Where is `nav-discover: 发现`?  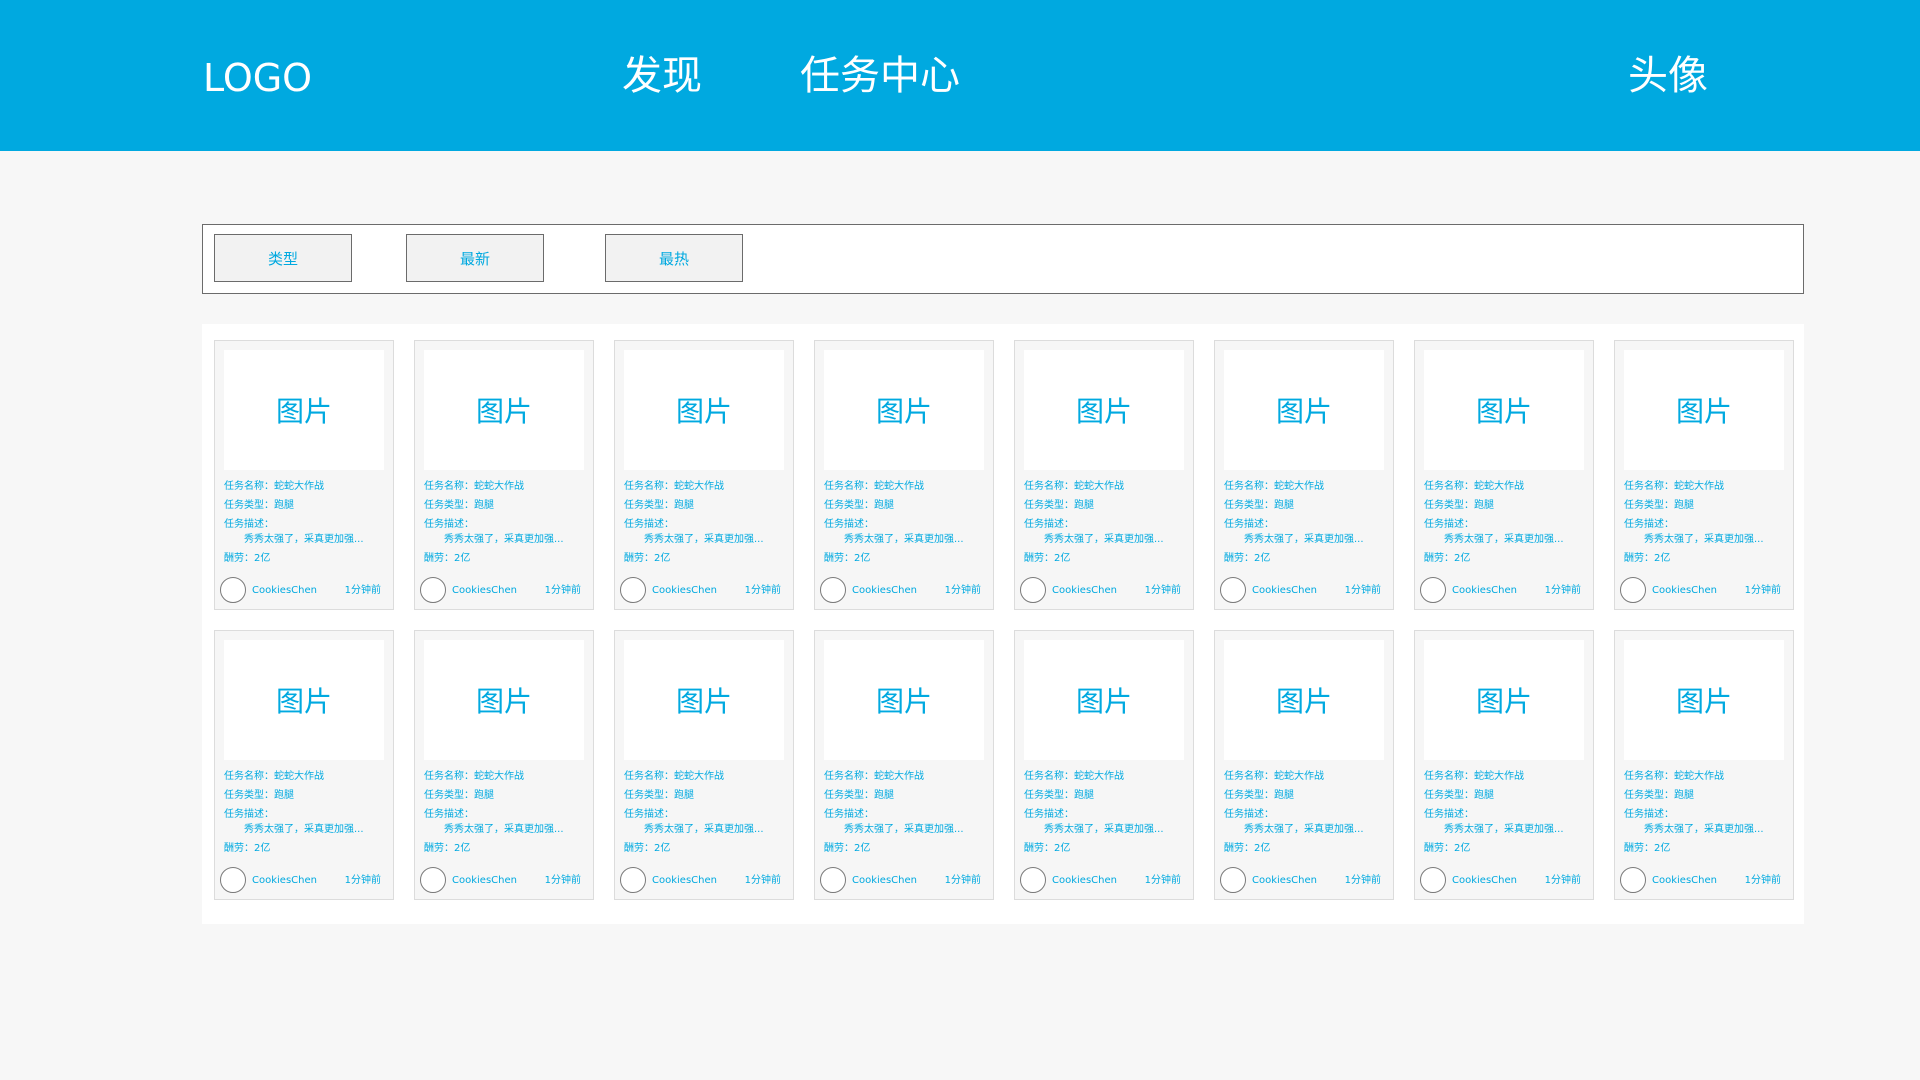 nav-discover: 发现 is located at coordinates (662, 76).